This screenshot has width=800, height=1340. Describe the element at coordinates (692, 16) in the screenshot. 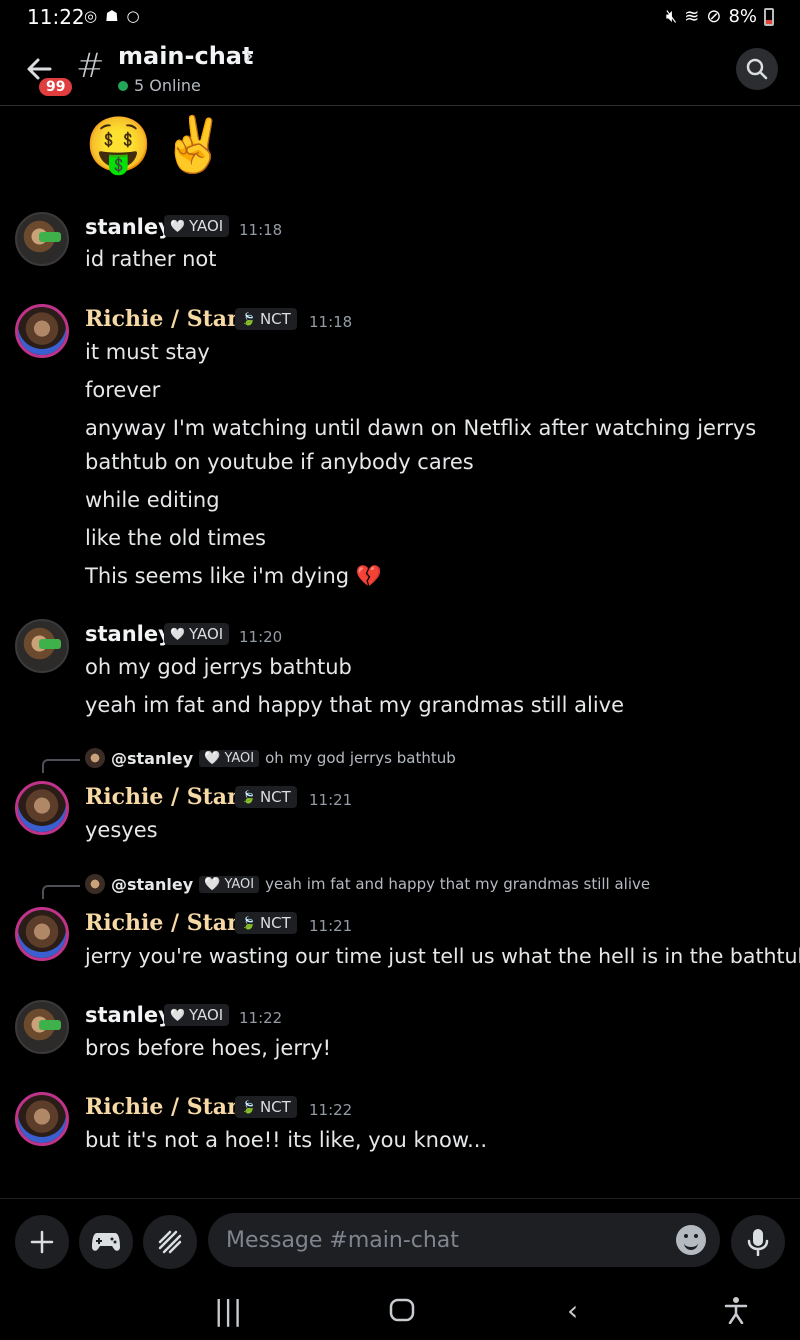

I see `wifi-icon: ≋` at that location.